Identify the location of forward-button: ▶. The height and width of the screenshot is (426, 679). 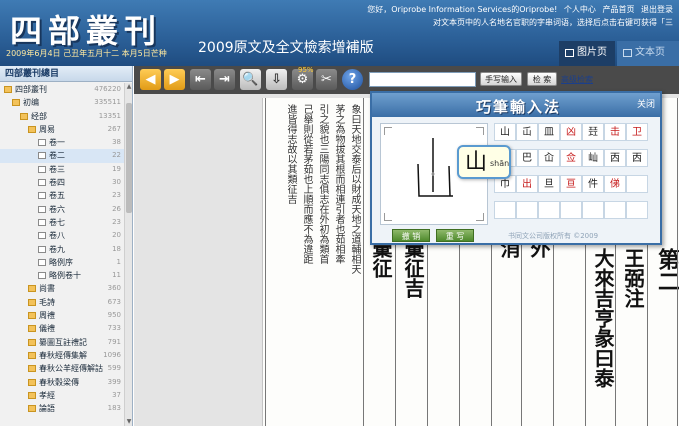
(174, 79).